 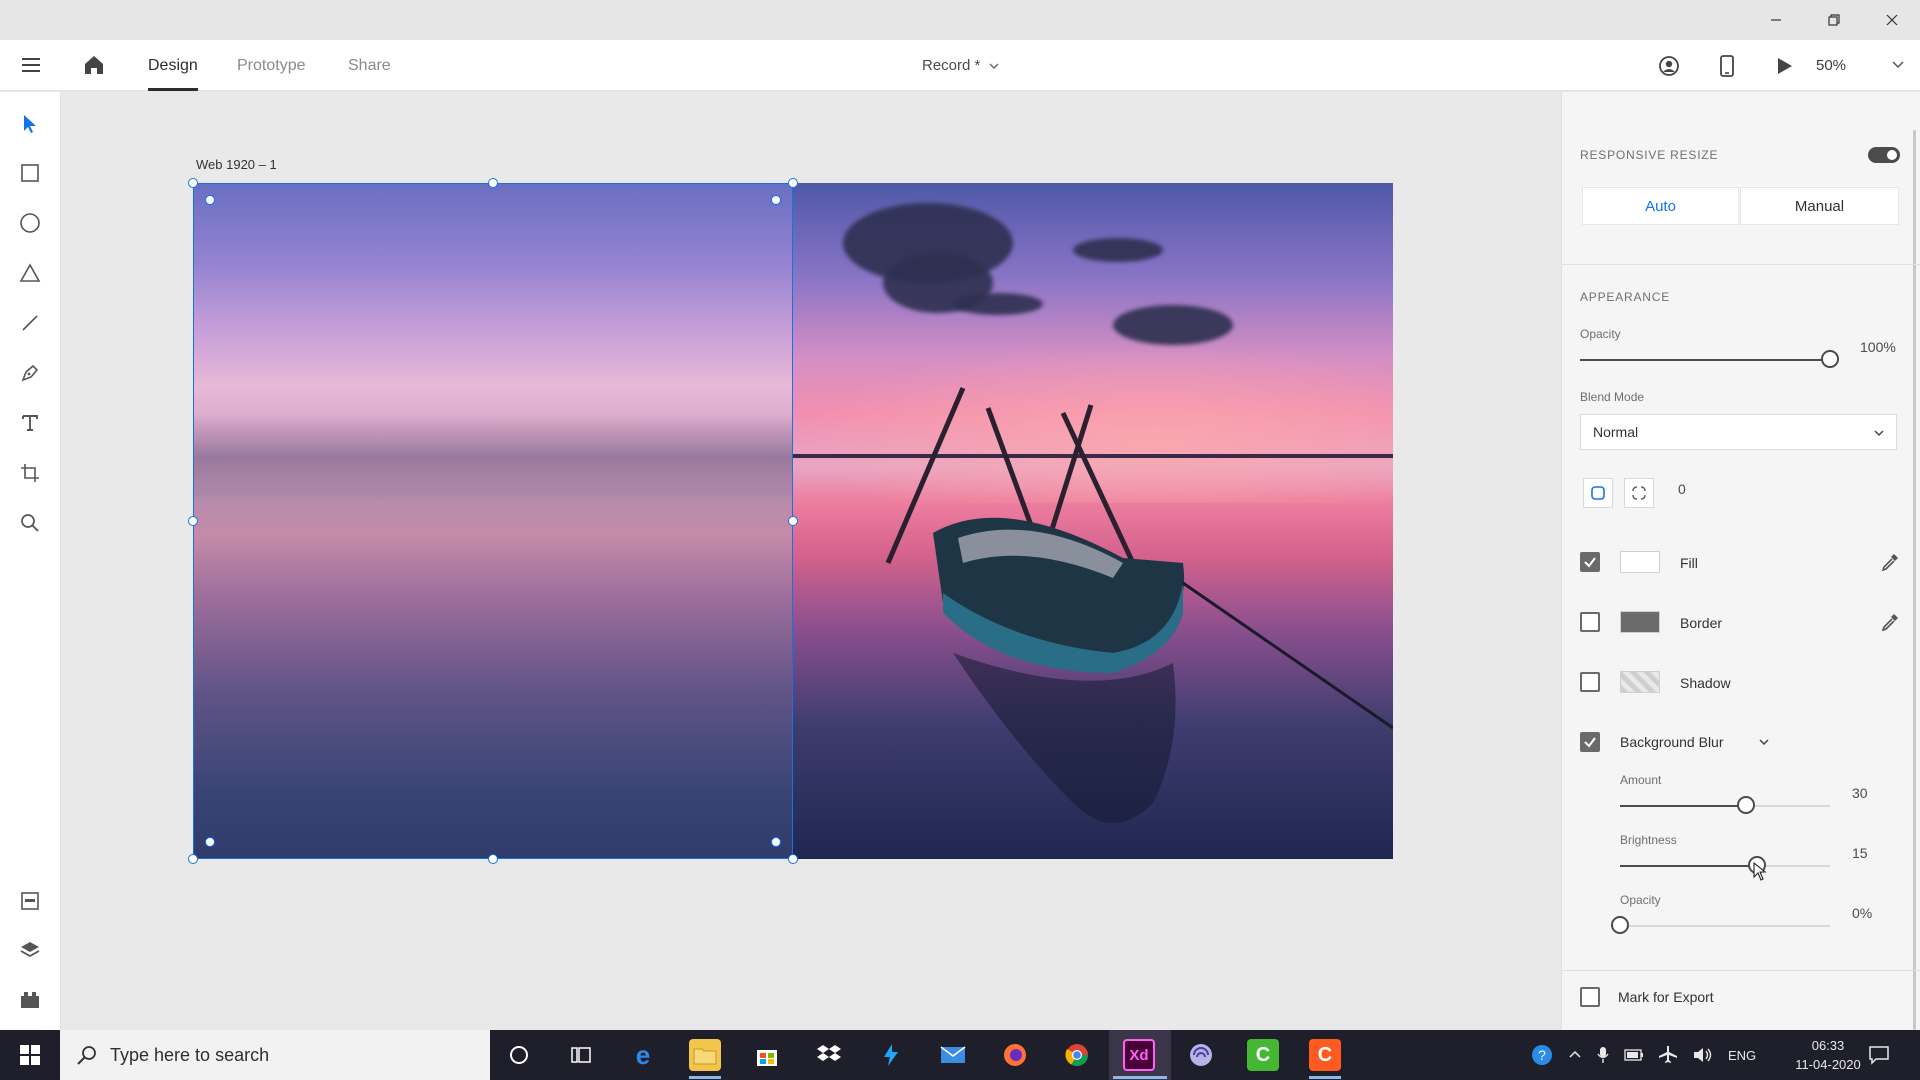 I want to click on chrome-icon, so click(x=1076, y=1055).